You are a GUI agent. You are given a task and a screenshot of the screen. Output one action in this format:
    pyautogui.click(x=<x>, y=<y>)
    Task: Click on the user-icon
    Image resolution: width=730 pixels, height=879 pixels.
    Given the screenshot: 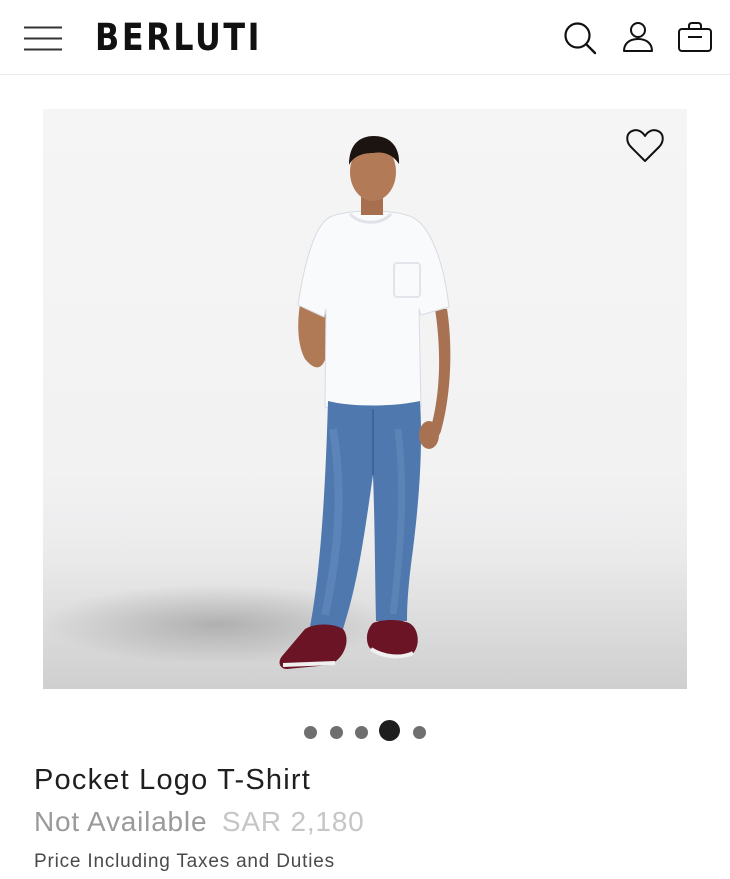 What is the action you would take?
    pyautogui.click(x=638, y=37)
    